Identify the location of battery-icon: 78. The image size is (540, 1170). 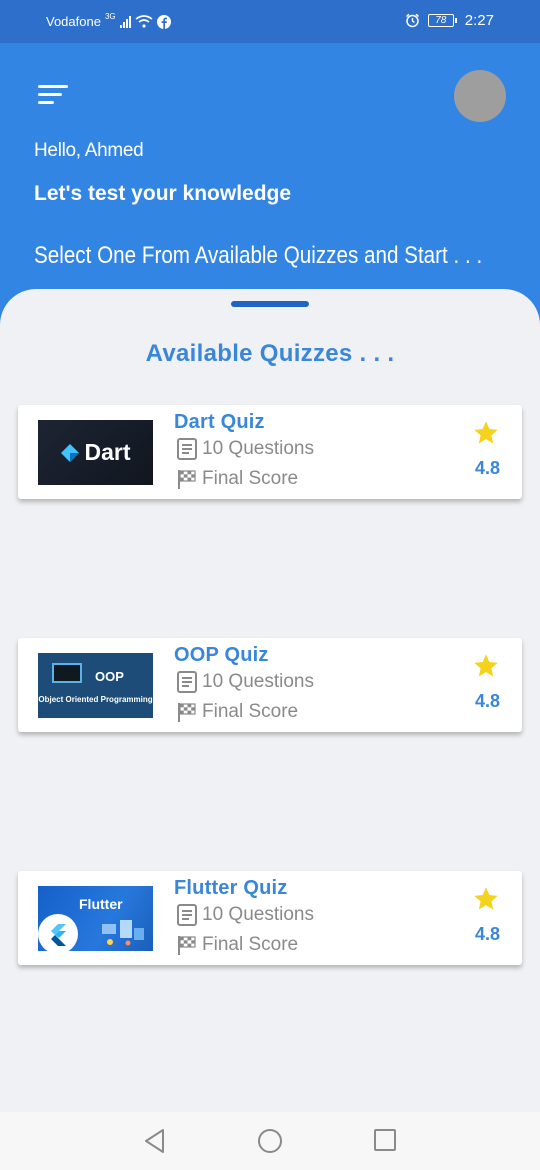
(442, 20).